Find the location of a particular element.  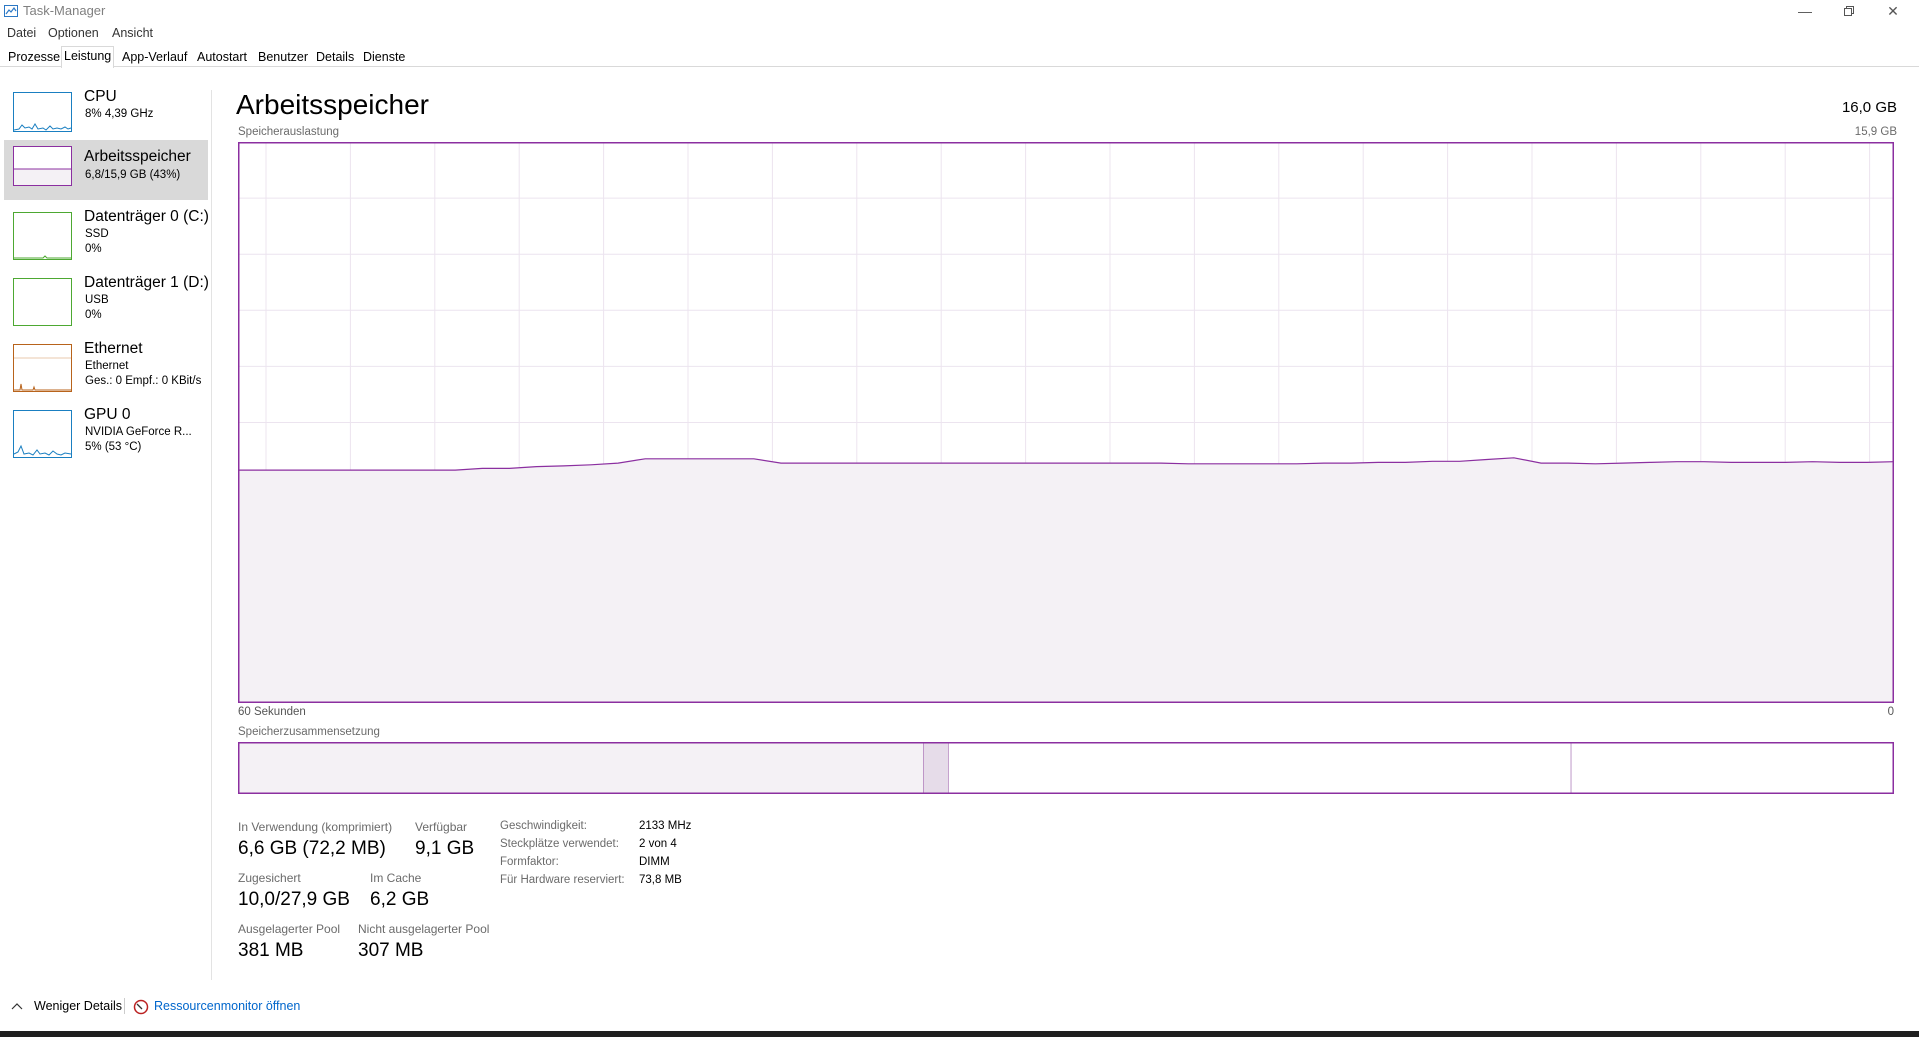

form-factor-value: DIMM is located at coordinates (654, 862).